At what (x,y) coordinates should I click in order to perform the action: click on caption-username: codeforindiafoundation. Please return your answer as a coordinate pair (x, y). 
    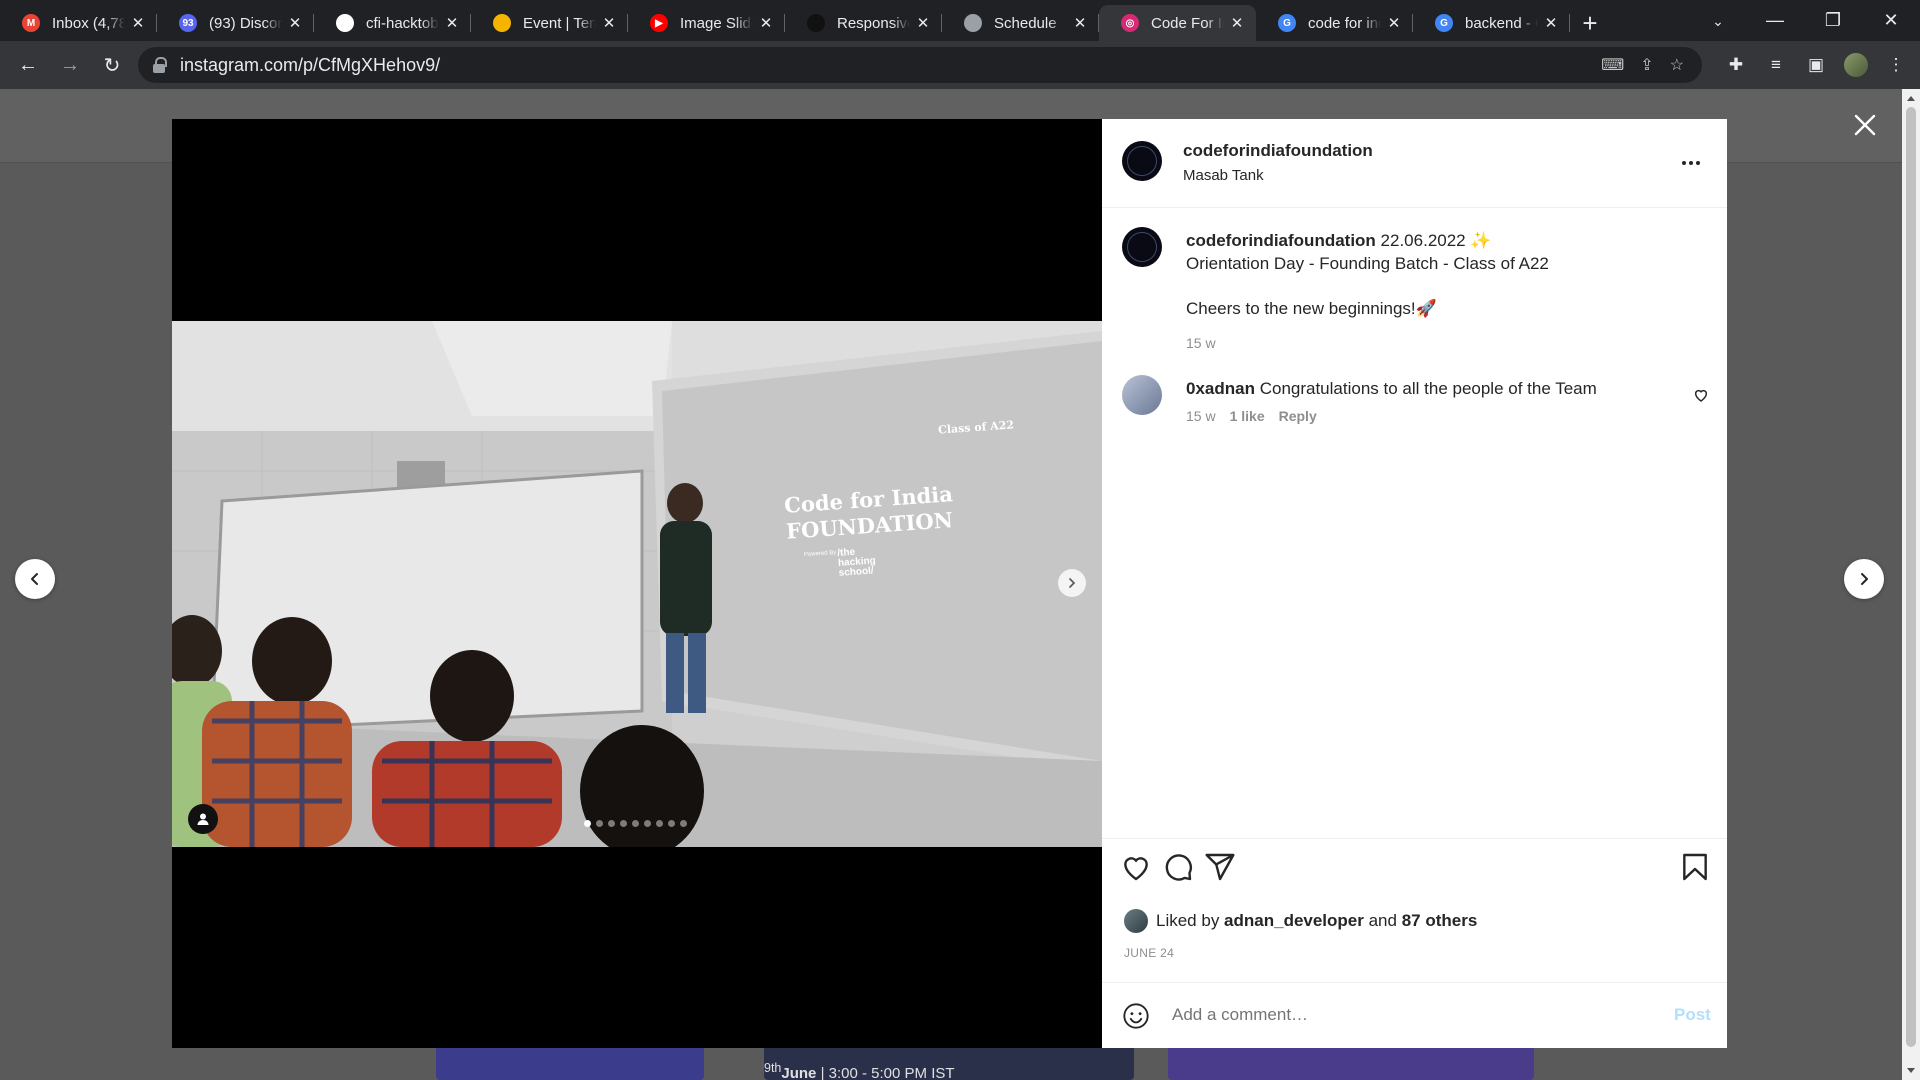
    Looking at the image, I should click on (1281, 240).